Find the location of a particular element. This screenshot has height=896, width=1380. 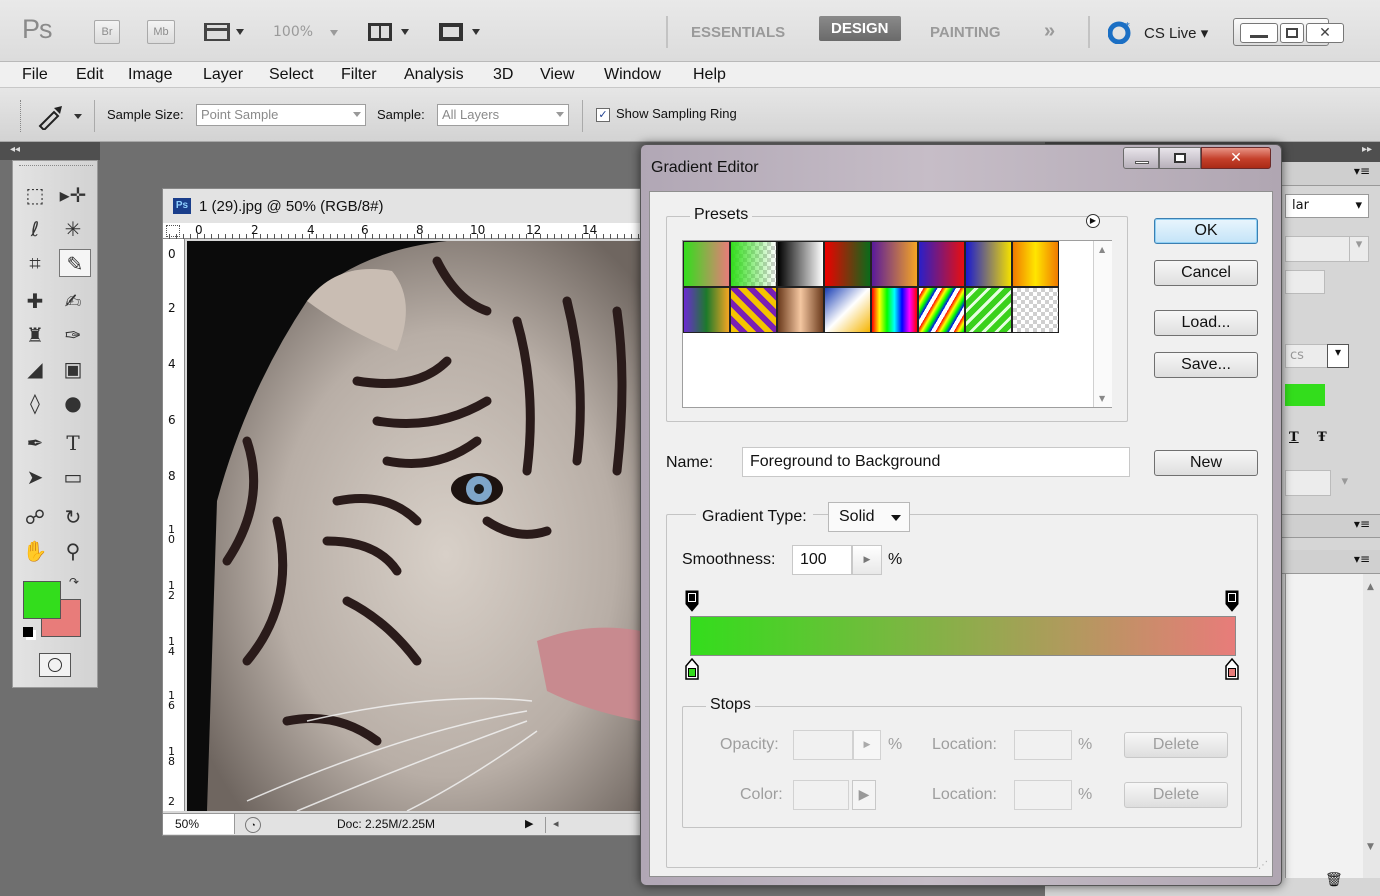

more-workspaces-button: » is located at coordinates (1049, 31).